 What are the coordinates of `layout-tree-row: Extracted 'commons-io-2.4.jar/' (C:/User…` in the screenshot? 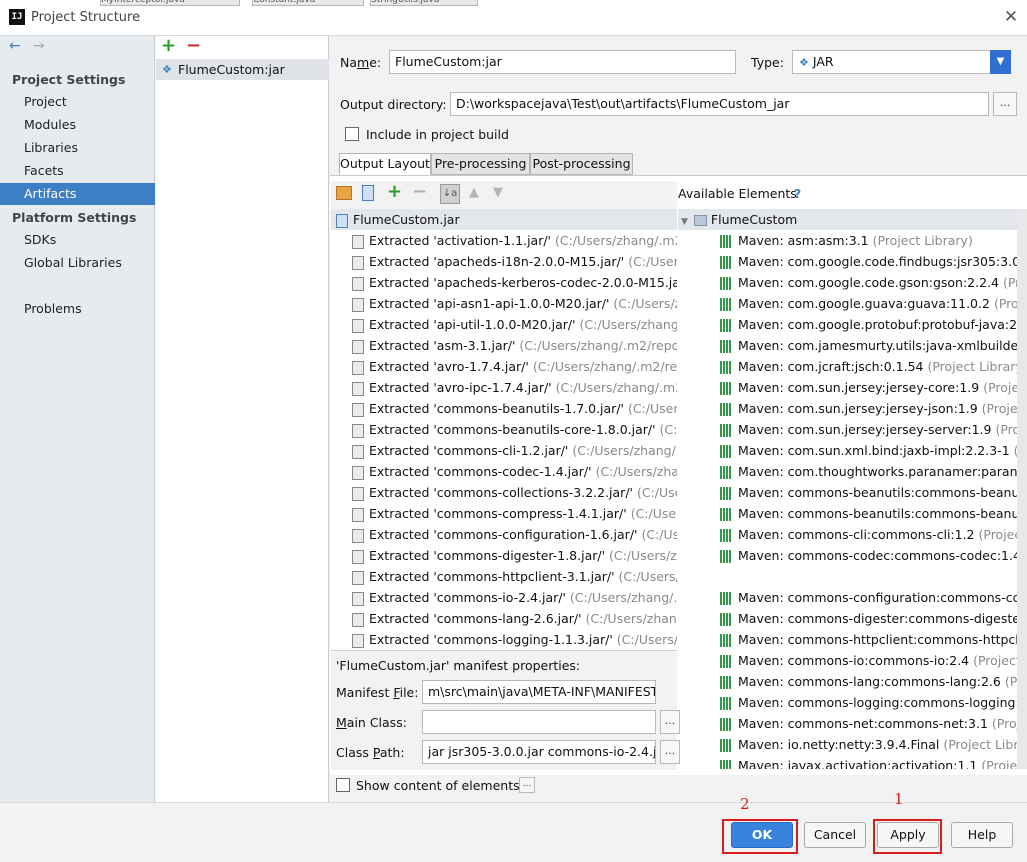 It's located at (504, 597).